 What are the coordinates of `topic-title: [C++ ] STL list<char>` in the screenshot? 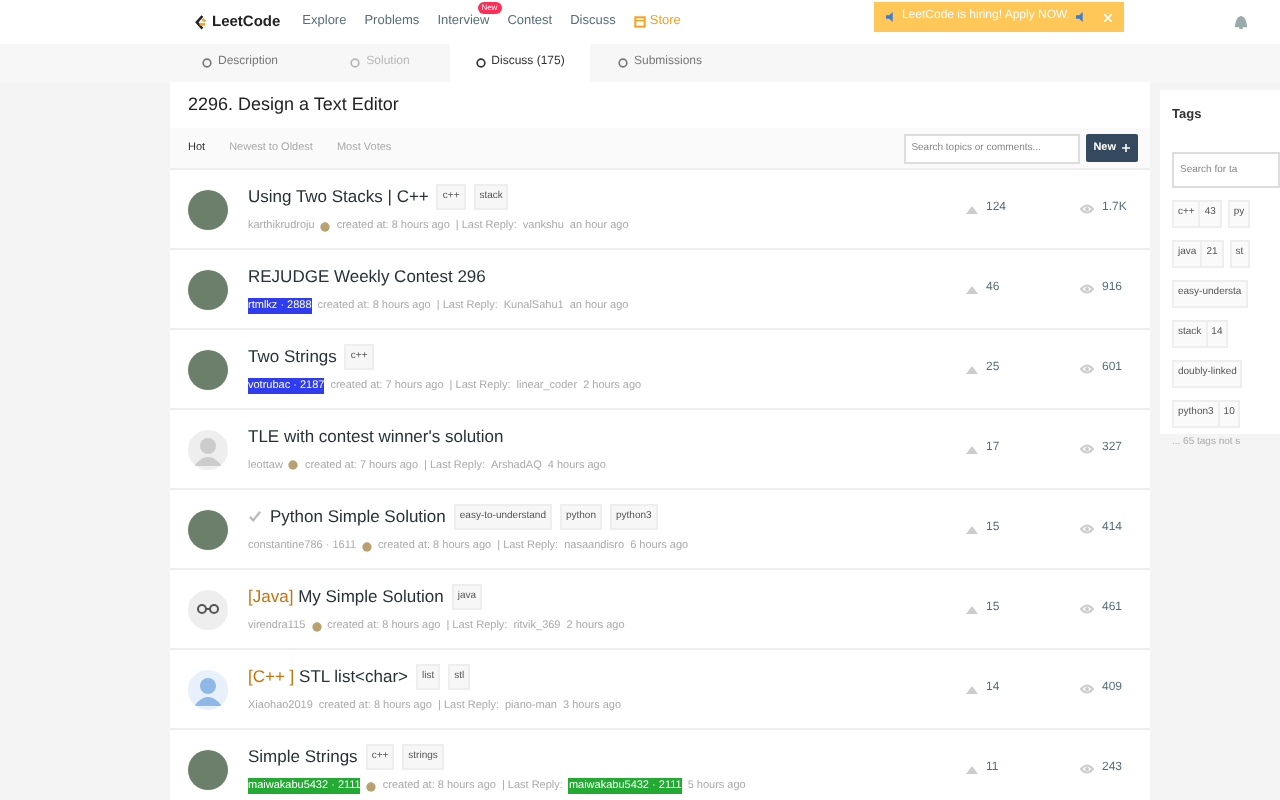 It's located at (328, 677).